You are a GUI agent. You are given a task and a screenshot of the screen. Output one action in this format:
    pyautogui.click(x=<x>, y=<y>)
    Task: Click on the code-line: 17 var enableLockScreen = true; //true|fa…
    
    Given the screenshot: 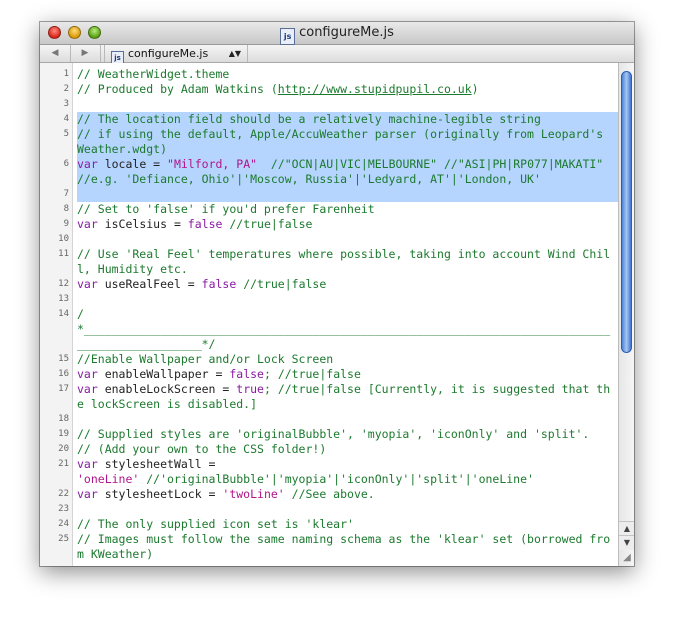 What is the action you would take?
    pyautogui.click(x=329, y=397)
    